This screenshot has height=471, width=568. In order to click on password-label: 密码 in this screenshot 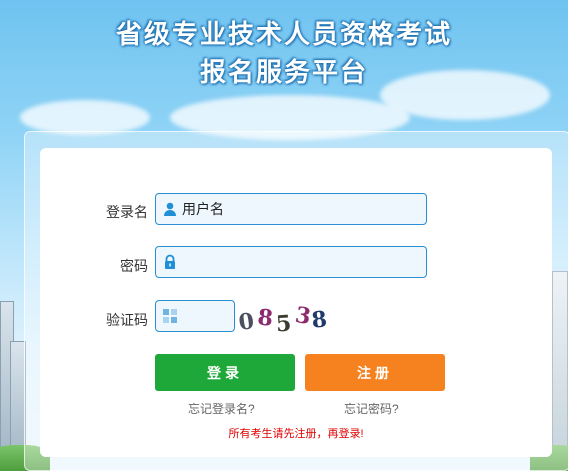, I will do `click(134, 266)`.